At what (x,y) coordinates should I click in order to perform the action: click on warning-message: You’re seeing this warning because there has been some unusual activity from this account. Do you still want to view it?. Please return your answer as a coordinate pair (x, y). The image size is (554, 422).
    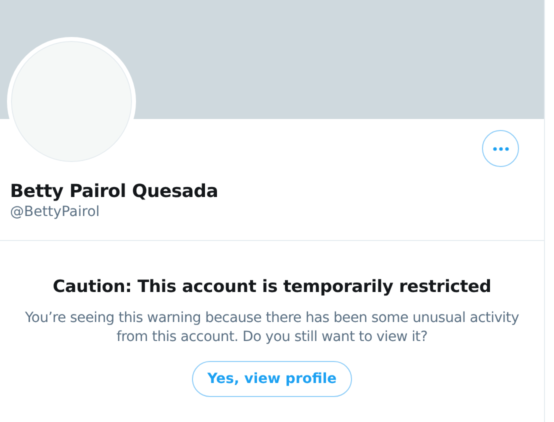
    Looking at the image, I should click on (272, 328).